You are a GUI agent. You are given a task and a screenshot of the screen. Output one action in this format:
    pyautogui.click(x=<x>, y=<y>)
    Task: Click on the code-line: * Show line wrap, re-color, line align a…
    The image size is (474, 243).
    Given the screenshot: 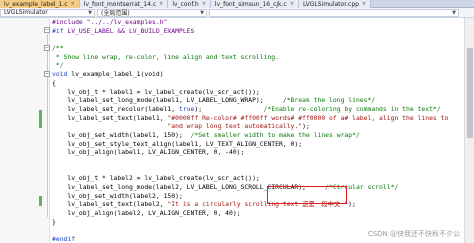 What is the action you would take?
    pyautogui.click(x=252, y=57)
    